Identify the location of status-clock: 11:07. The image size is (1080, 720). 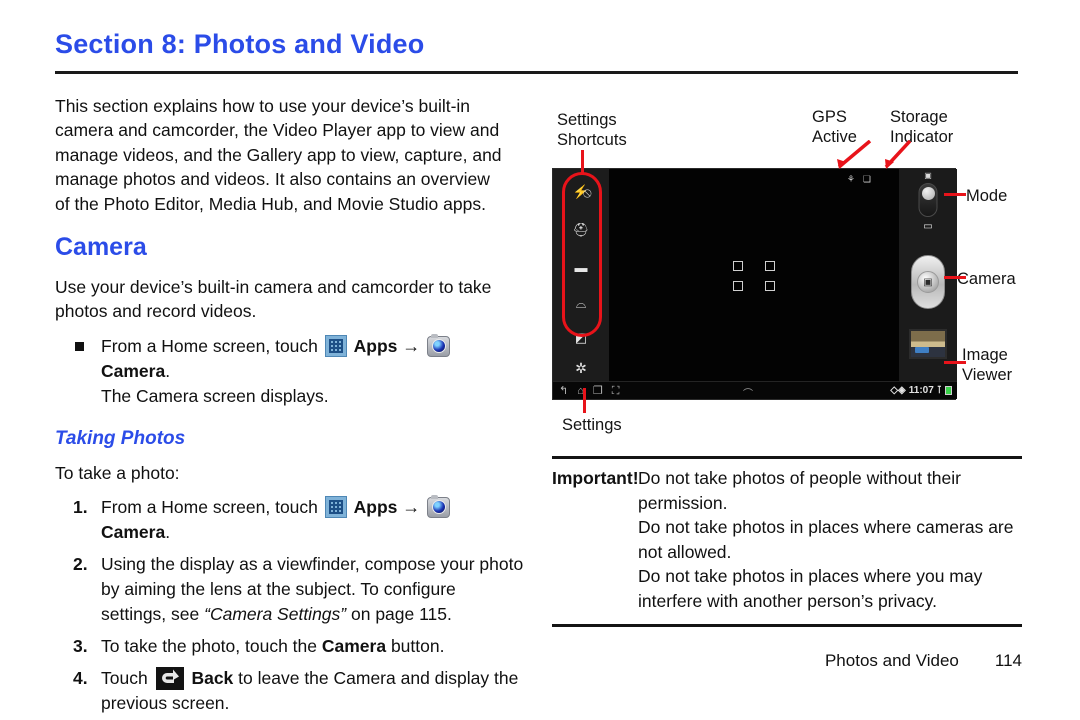
(921, 390).